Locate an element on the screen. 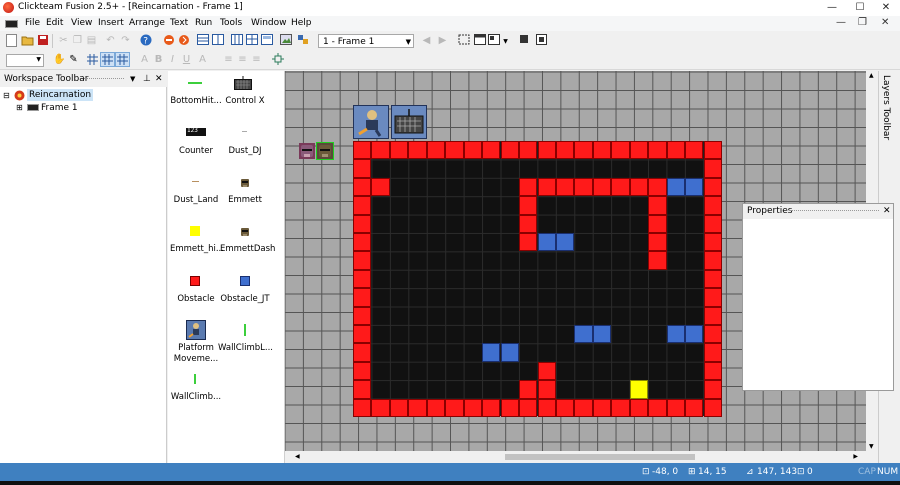 The image size is (900, 485). redo-icon: ↷ is located at coordinates (125, 40).